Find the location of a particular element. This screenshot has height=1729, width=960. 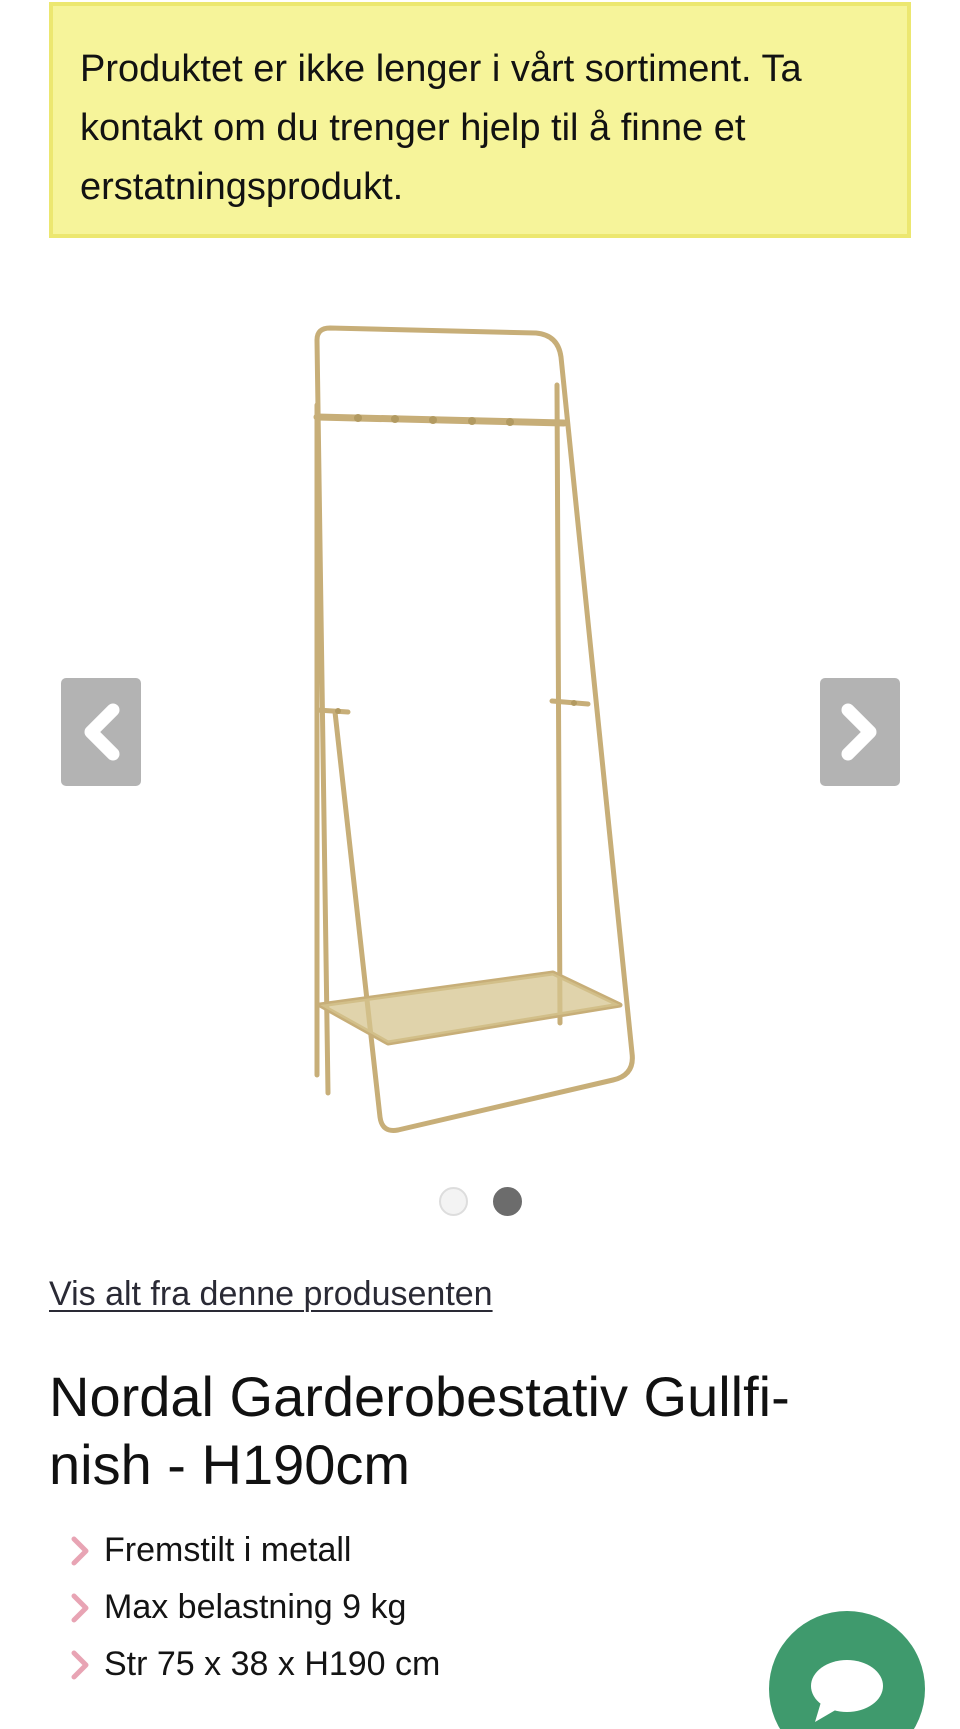

feature-item: Str 75 x 38 x H190 cm is located at coordinates (251, 1664).